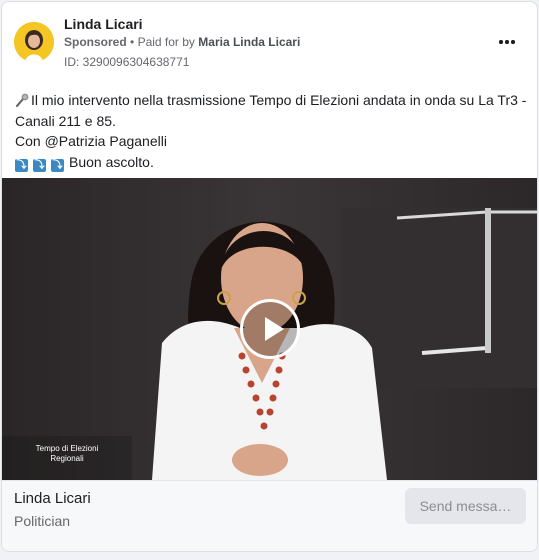 Image resolution: width=539 pixels, height=560 pixels. I want to click on avatar-image, so click(34, 42).